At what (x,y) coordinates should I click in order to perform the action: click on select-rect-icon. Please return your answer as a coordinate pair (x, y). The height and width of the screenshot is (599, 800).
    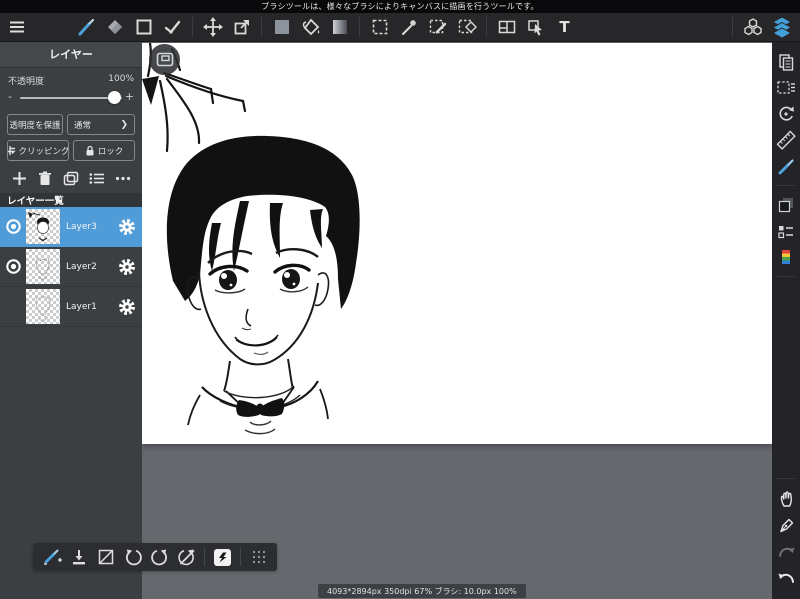
    Looking at the image, I should click on (380, 27).